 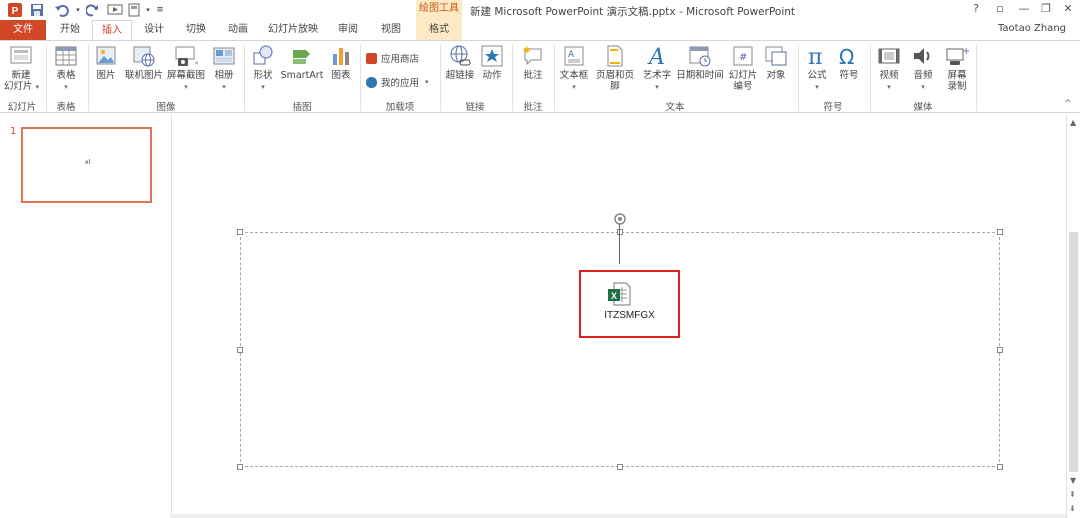 I want to click on online-picture-label: 联机图片, so click(x=143, y=75).